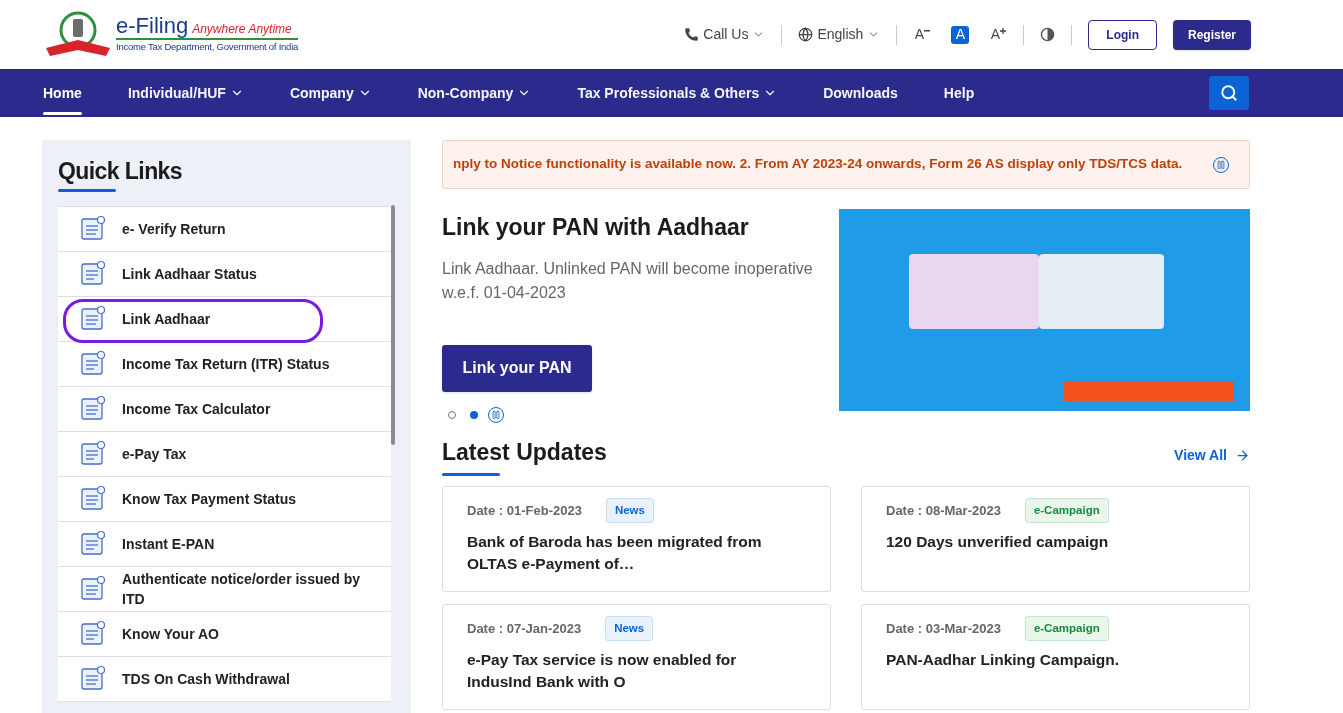 The height and width of the screenshot is (713, 1343). Describe the element at coordinates (242, 28) in the screenshot. I see `site-tagline: Anywhere Anytime` at that location.